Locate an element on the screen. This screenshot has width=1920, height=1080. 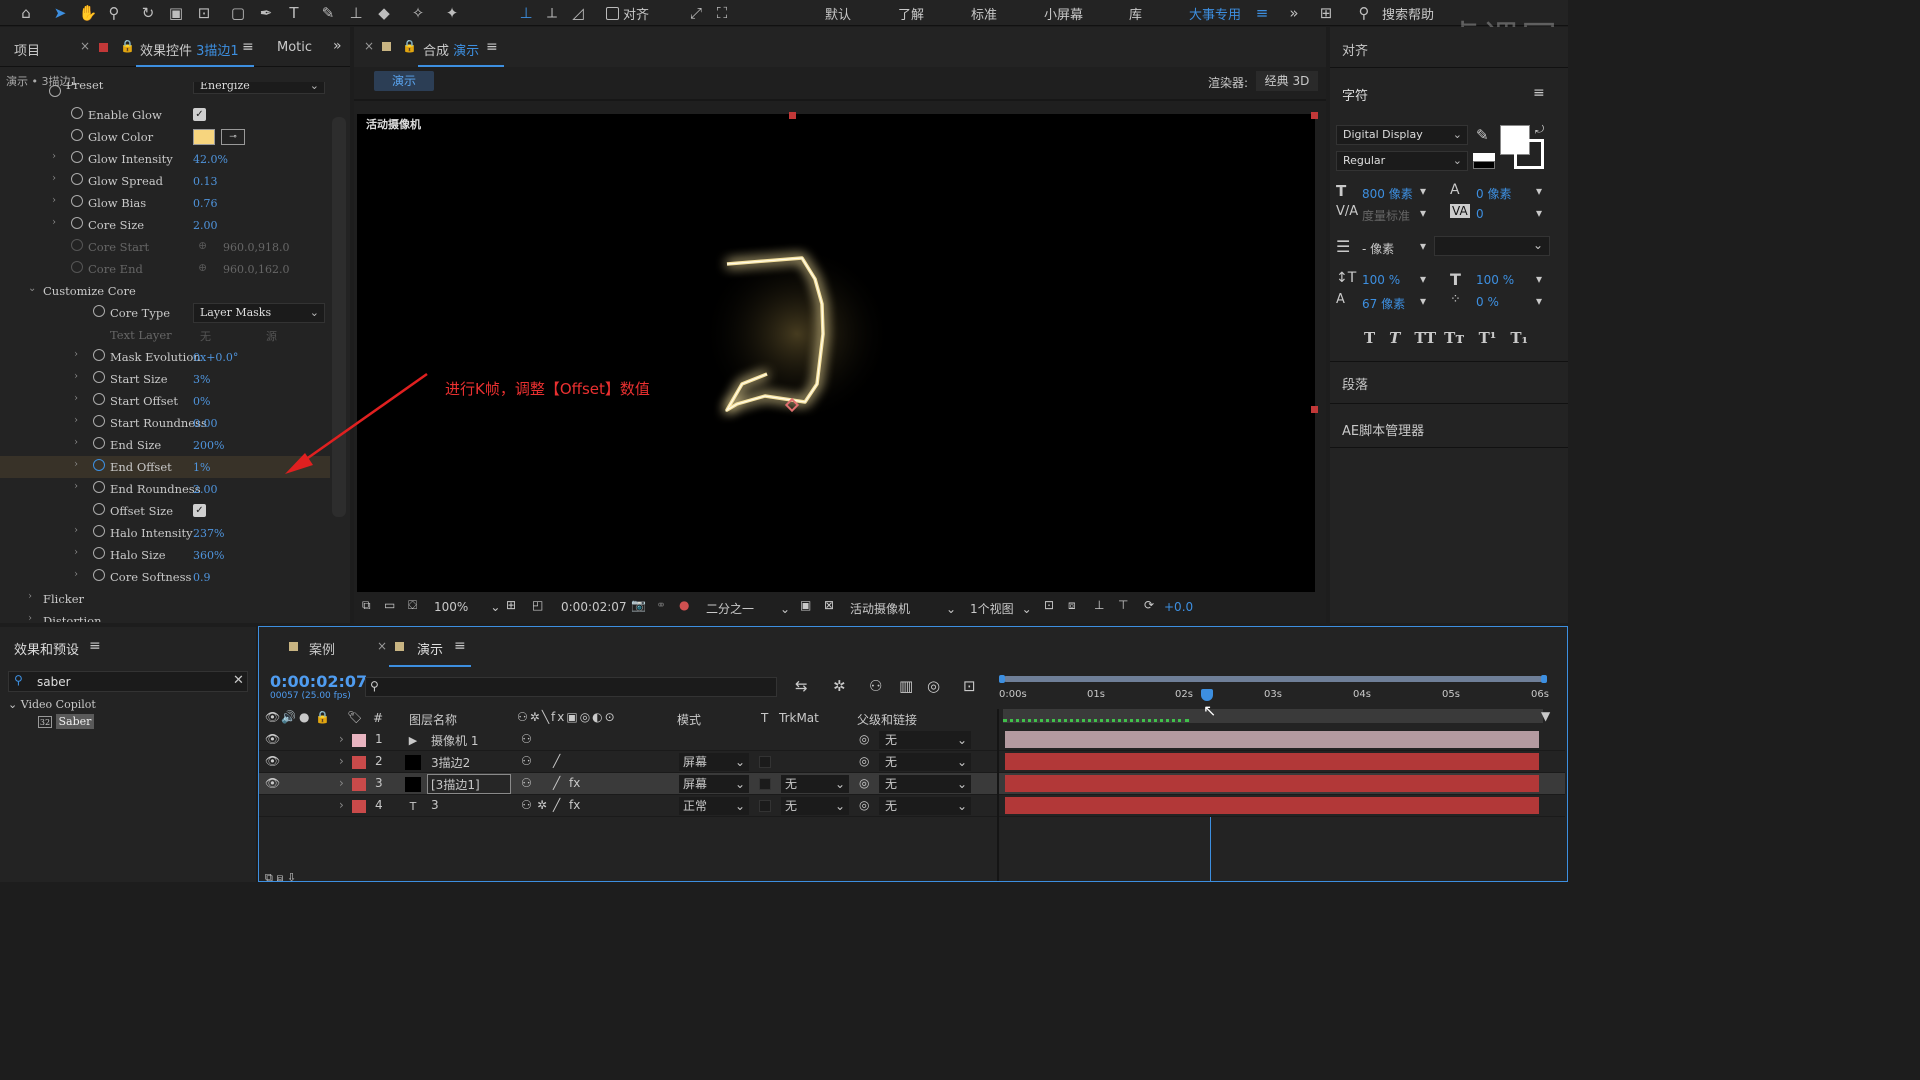
chevron-down-icon: ▾ is located at coordinates (1423, 301).